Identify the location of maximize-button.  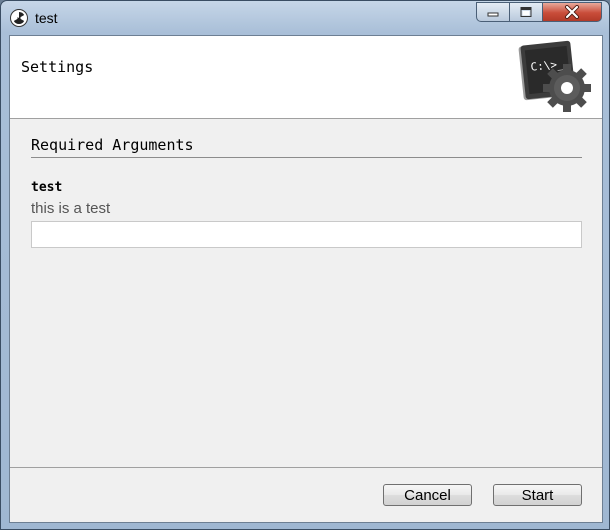
(526, 12).